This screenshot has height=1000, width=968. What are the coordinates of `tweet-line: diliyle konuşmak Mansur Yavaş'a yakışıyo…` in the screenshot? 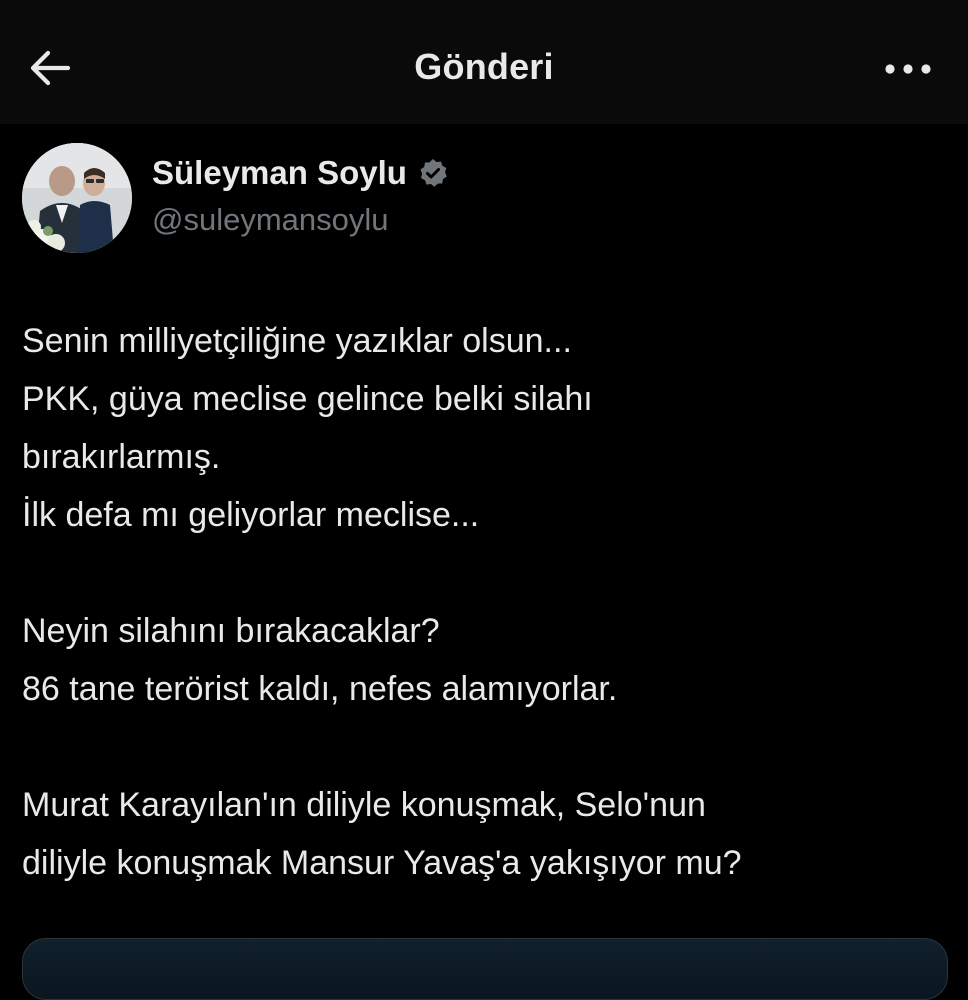 It's located at (382, 863).